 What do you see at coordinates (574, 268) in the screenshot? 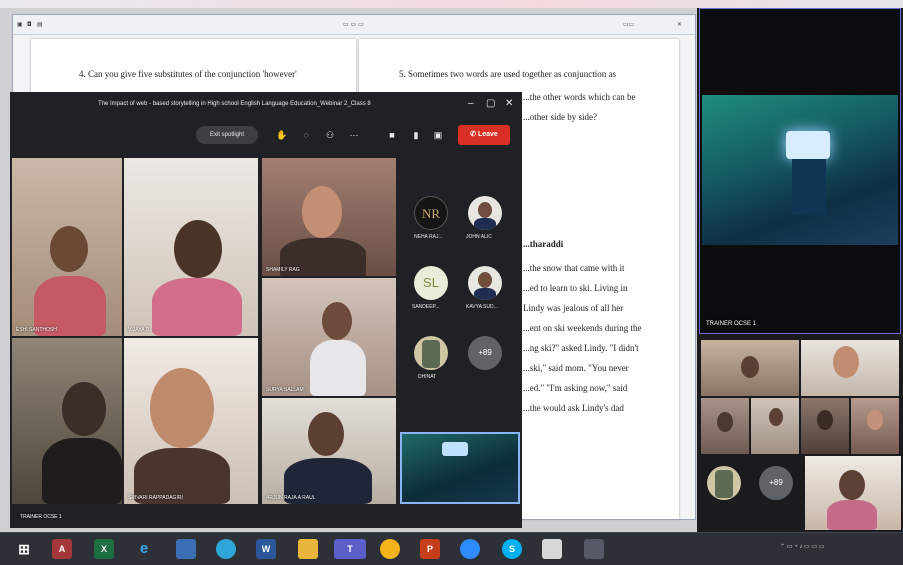
I see `passage-line: ...the snow that came with it` at bounding box center [574, 268].